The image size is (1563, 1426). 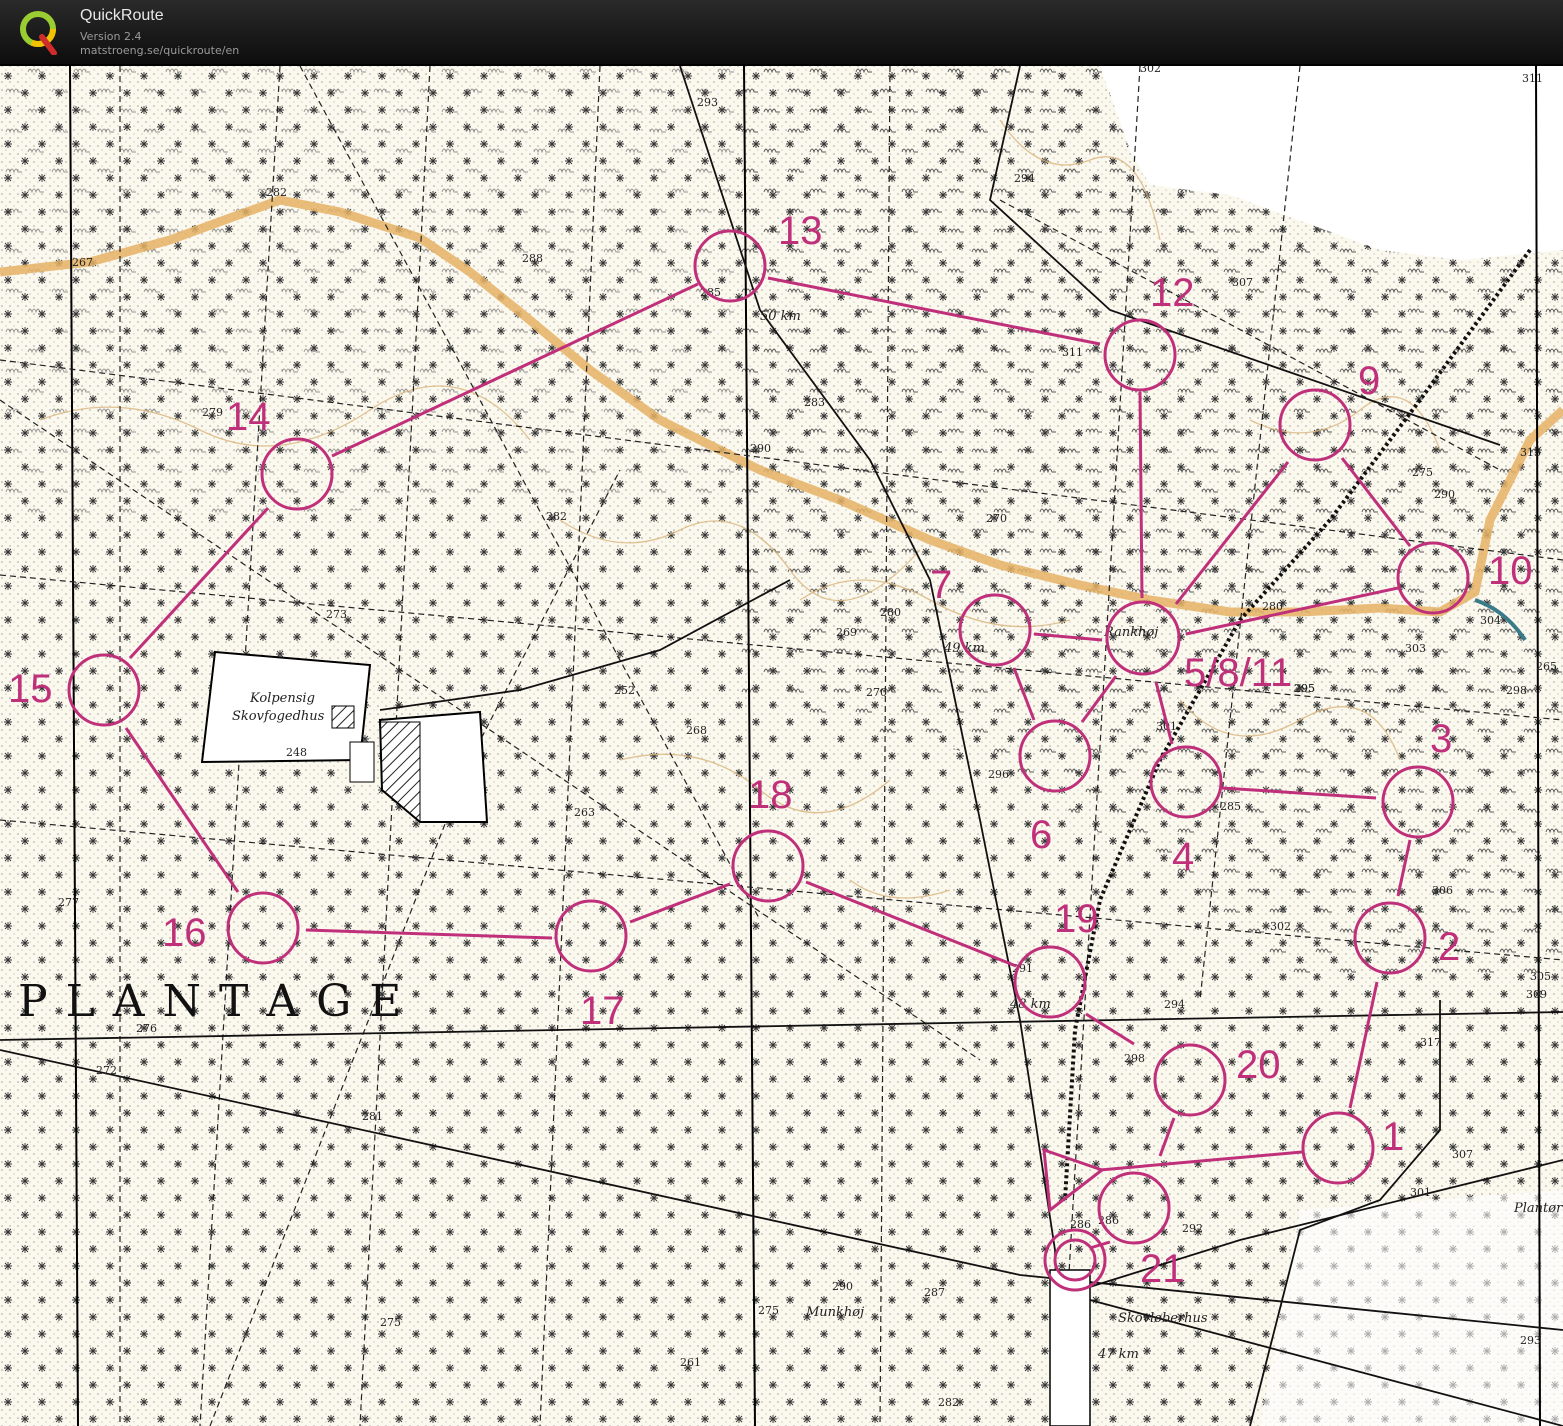 I want to click on control-number-4: 4, so click(x=1183, y=857).